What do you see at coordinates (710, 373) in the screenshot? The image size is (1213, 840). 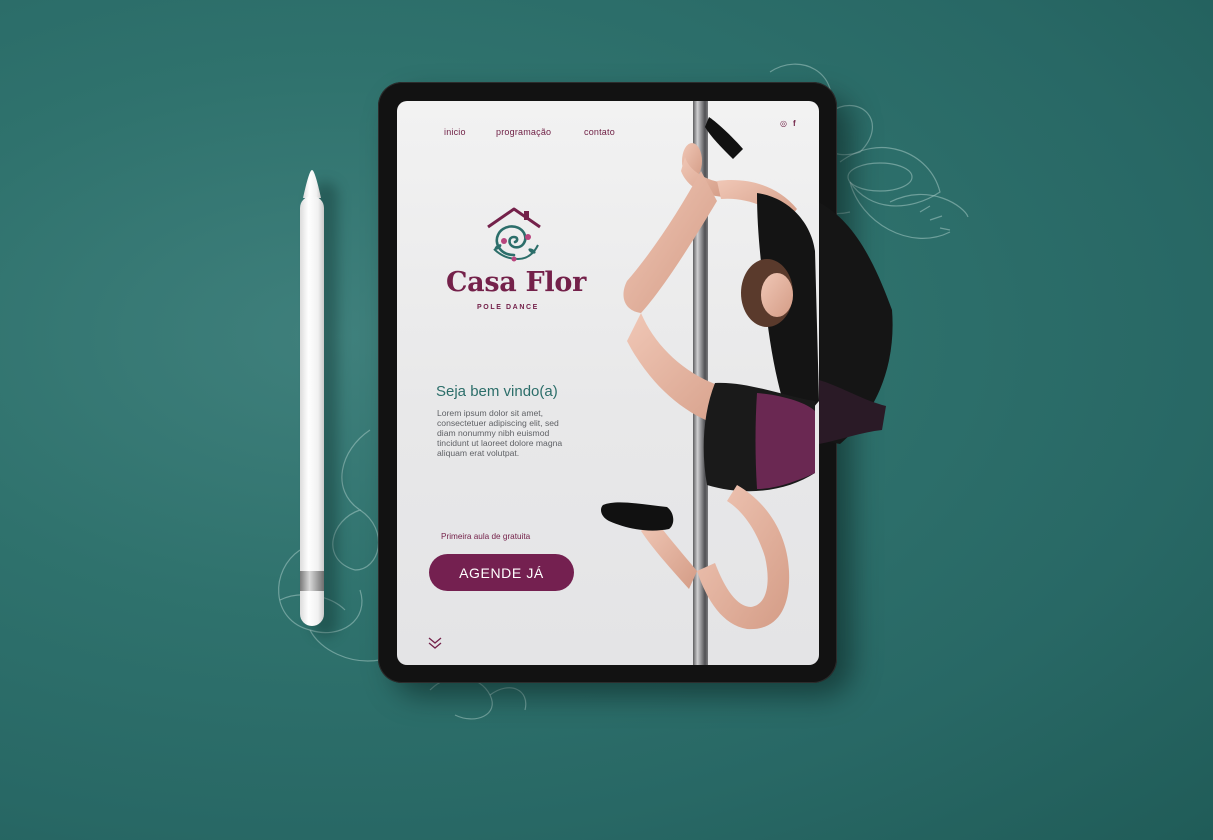 I see `dancer-figure` at bounding box center [710, 373].